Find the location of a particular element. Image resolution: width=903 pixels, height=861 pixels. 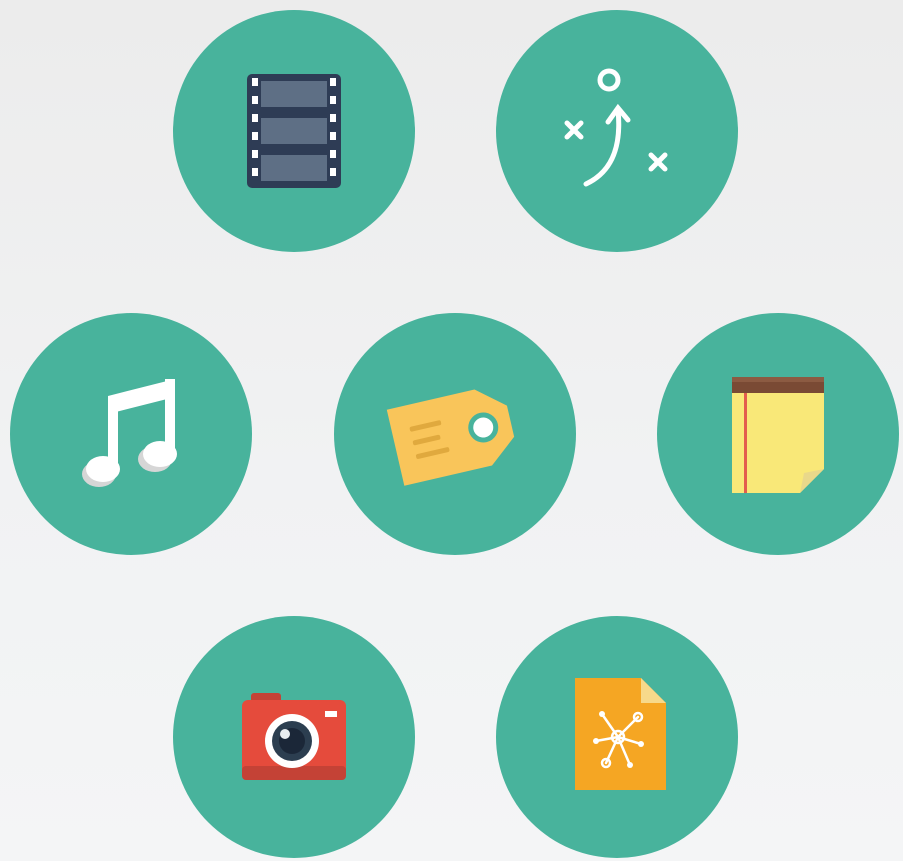

price-tag-icon is located at coordinates (455, 434).